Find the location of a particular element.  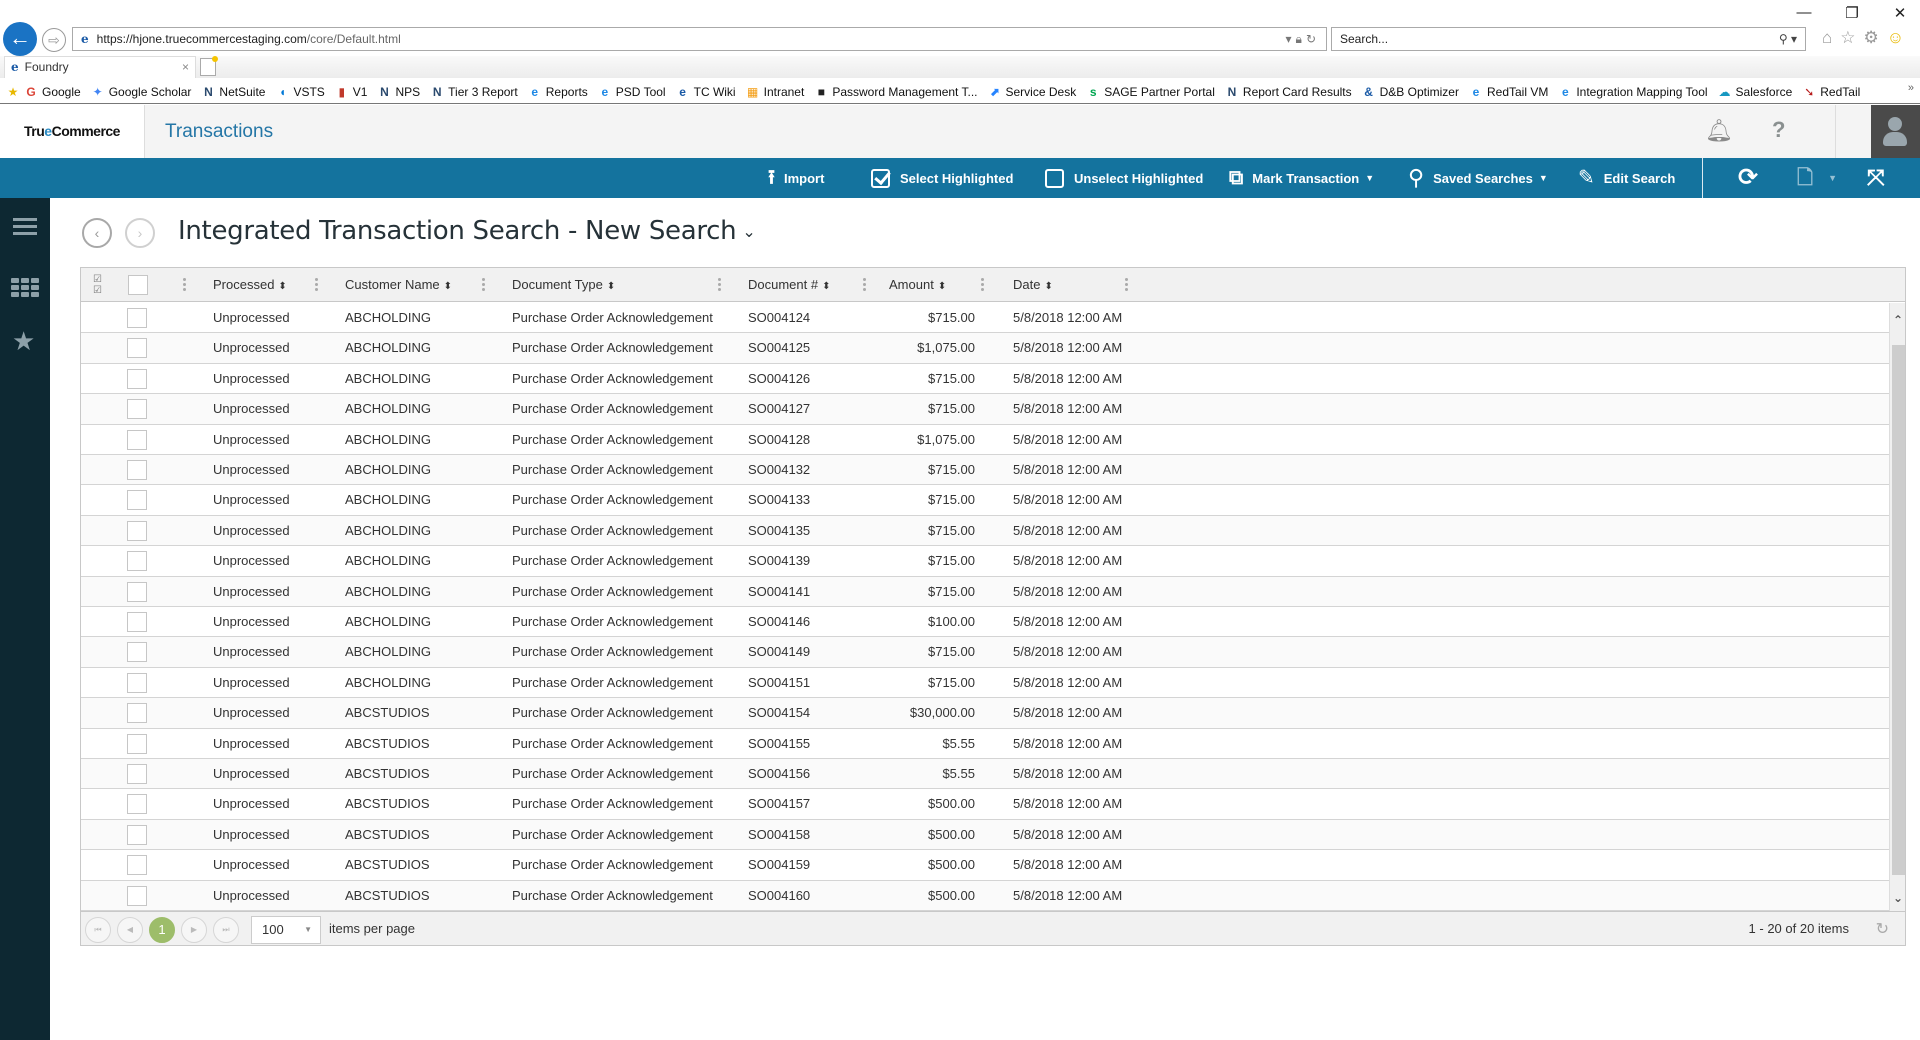

bookmark-item: e TC Wiki is located at coordinates (705, 92).